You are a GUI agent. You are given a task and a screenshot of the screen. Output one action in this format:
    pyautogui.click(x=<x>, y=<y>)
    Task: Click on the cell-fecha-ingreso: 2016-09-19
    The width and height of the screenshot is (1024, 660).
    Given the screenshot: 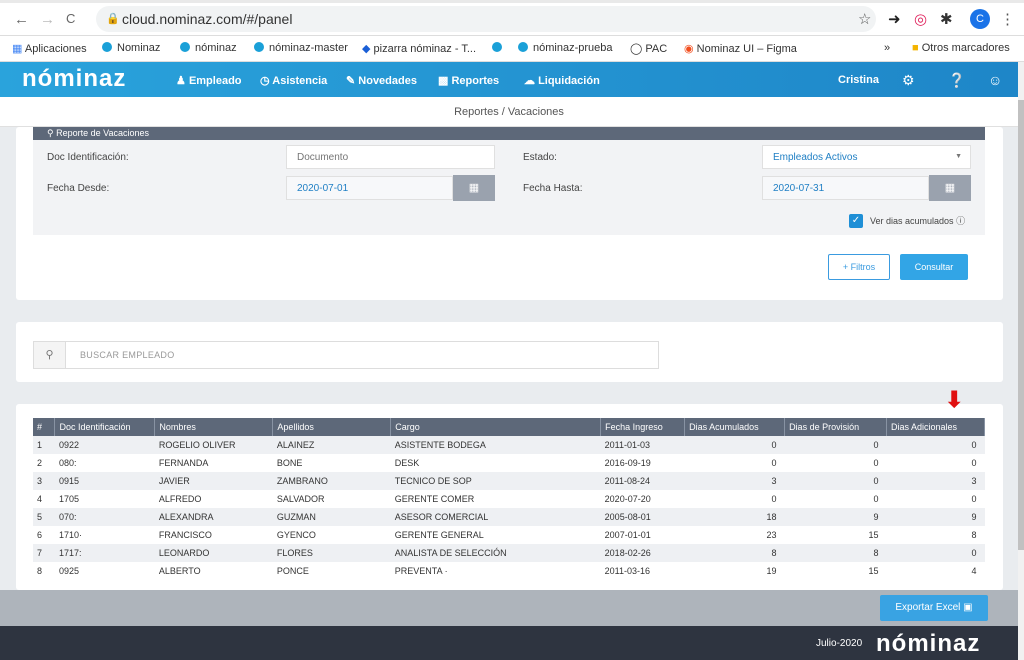 What is the action you would take?
    pyautogui.click(x=627, y=463)
    